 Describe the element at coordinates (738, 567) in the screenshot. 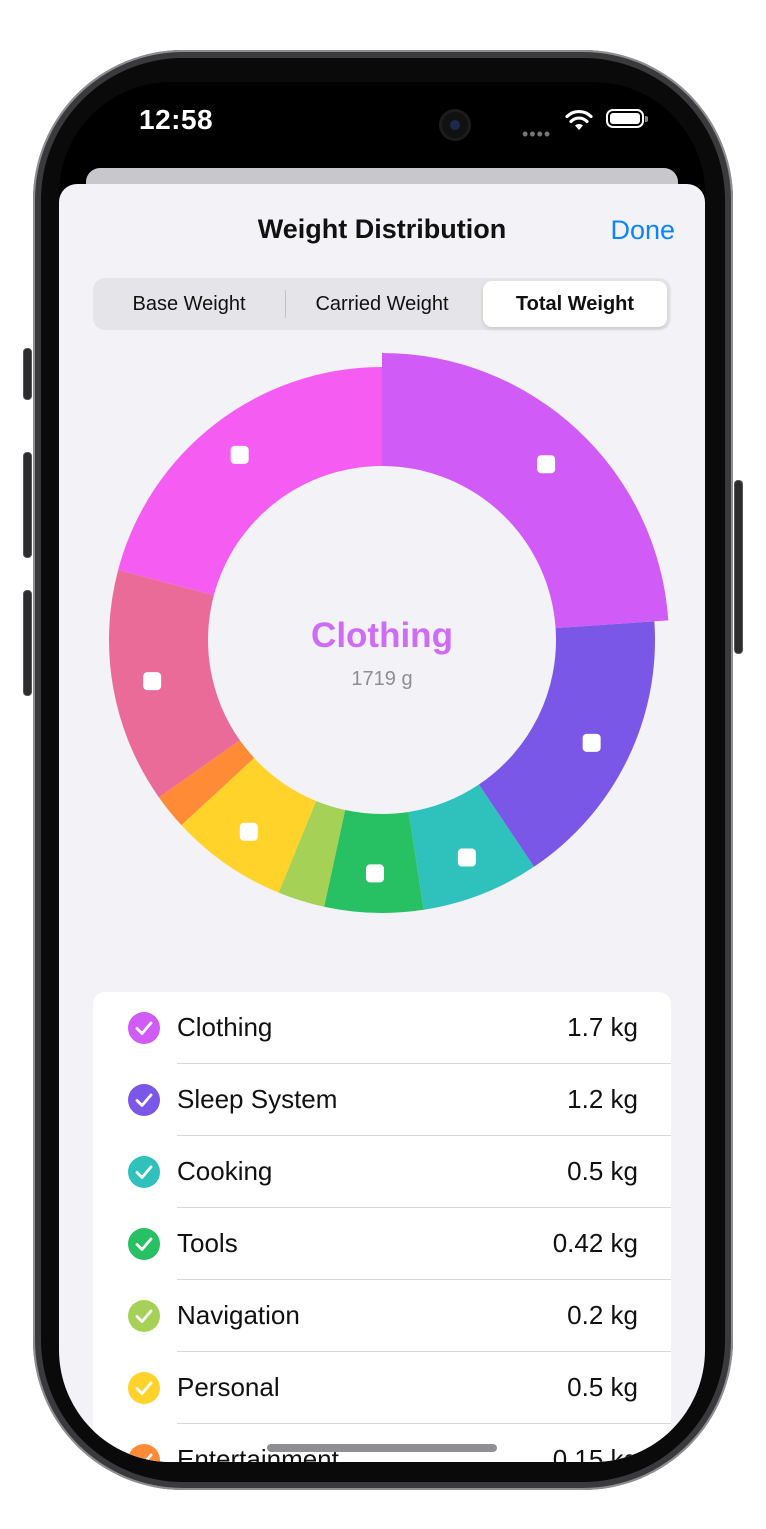

I see `power-button` at that location.